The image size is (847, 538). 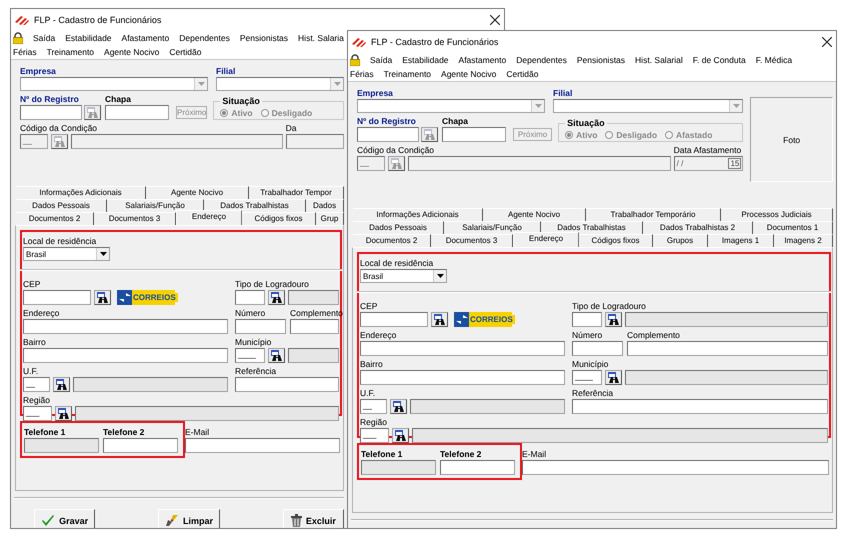 I want to click on tab: Imagens 1, so click(x=741, y=240).